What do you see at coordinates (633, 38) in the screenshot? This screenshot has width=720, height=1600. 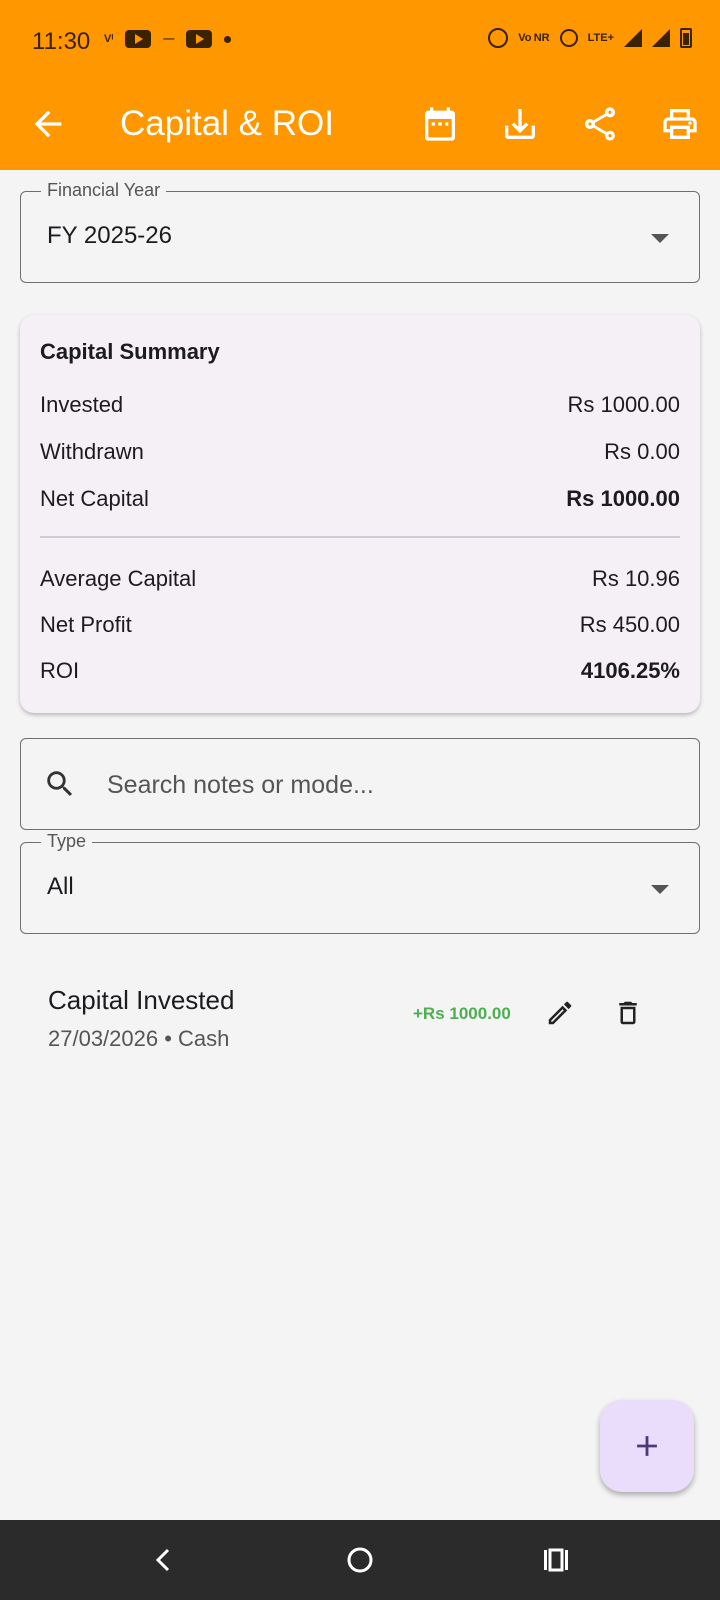 I see `signal-icon` at bounding box center [633, 38].